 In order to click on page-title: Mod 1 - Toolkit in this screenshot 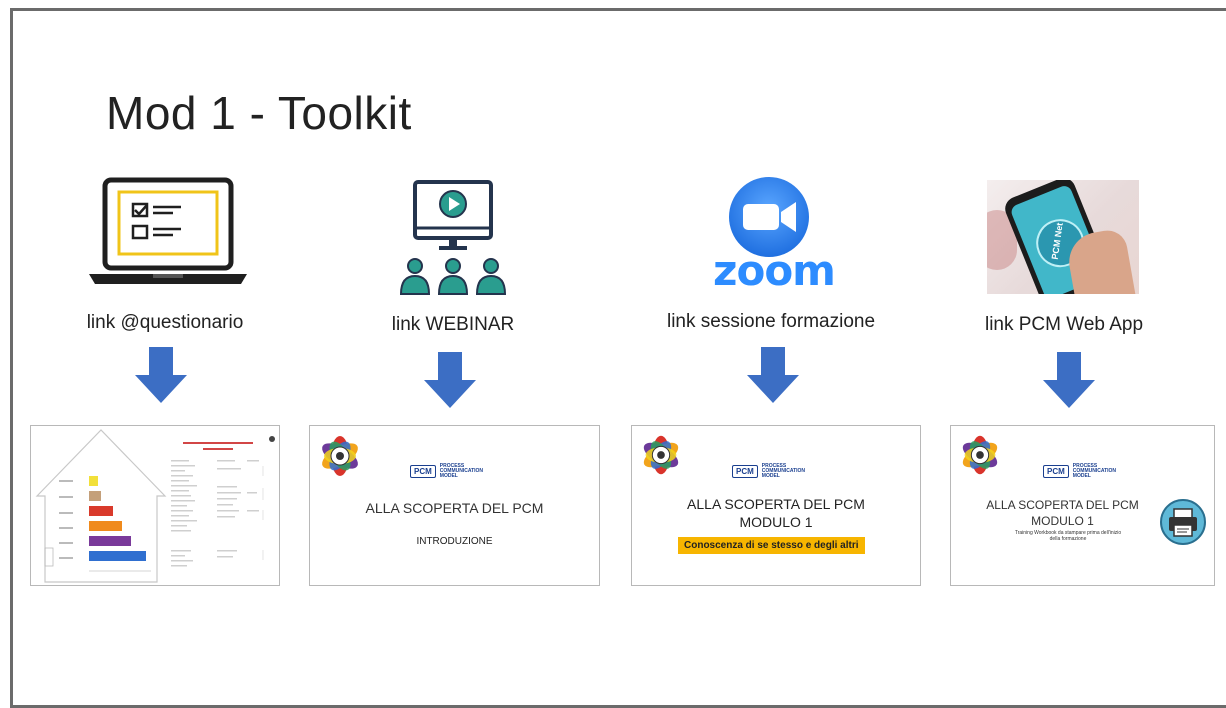, I will do `click(259, 113)`.